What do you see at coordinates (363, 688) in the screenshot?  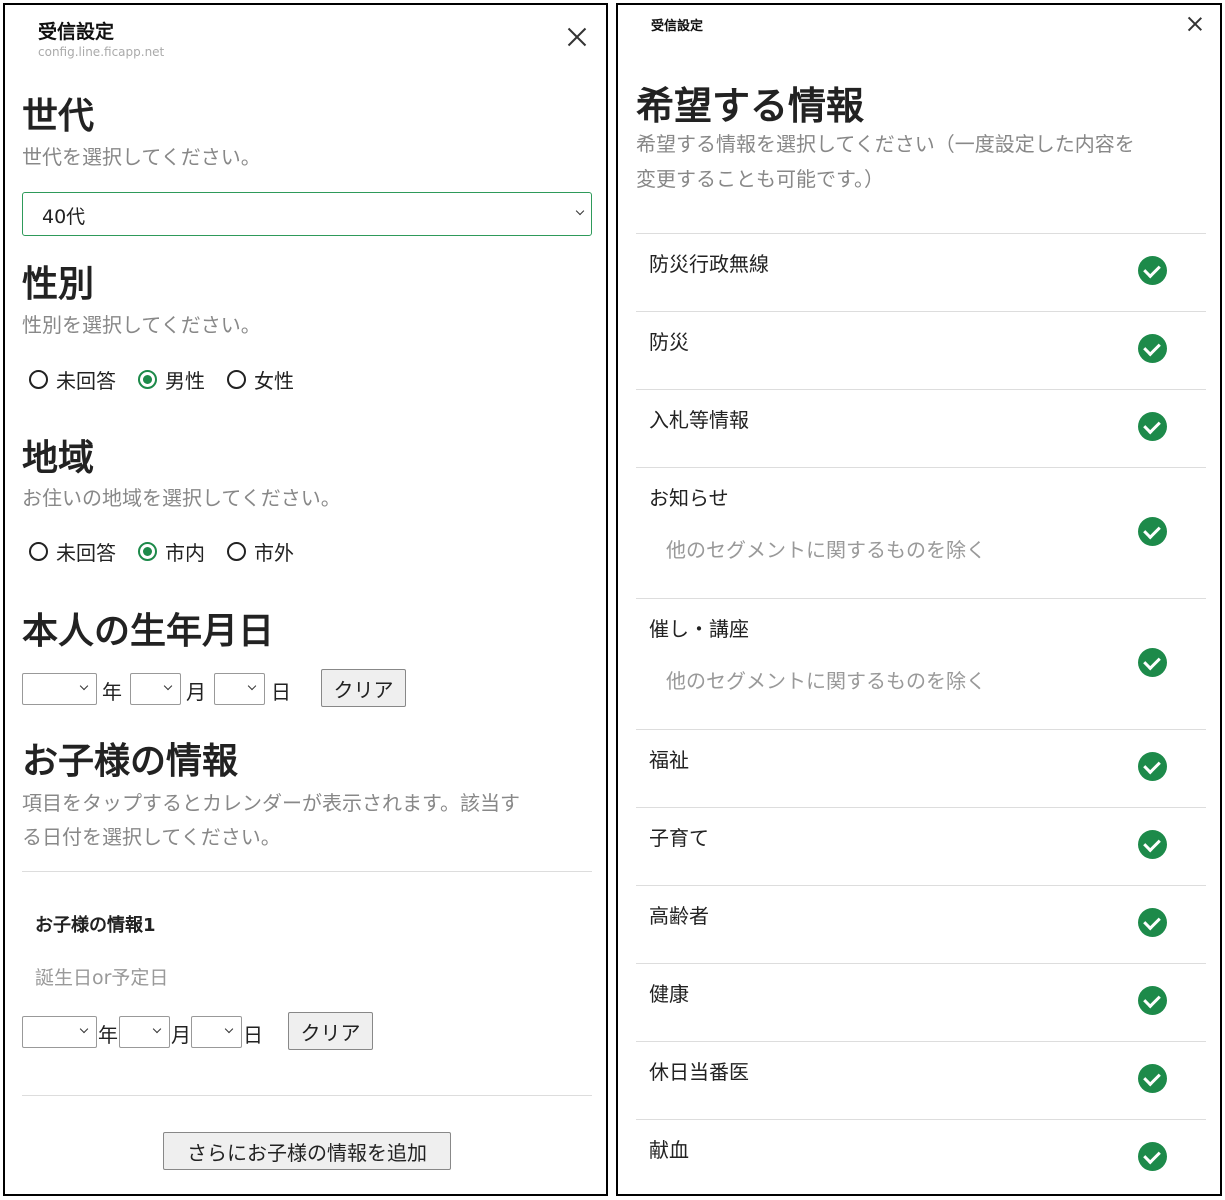 I see `birthday-clear-button: クリア` at bounding box center [363, 688].